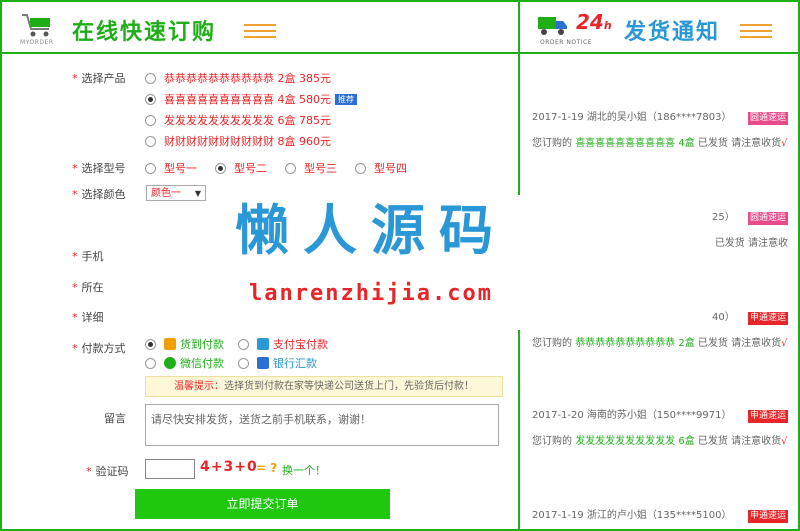 This screenshot has height=531, width=800. What do you see at coordinates (184, 363) in the screenshot?
I see `payment-wechat: 微信付款` at bounding box center [184, 363].